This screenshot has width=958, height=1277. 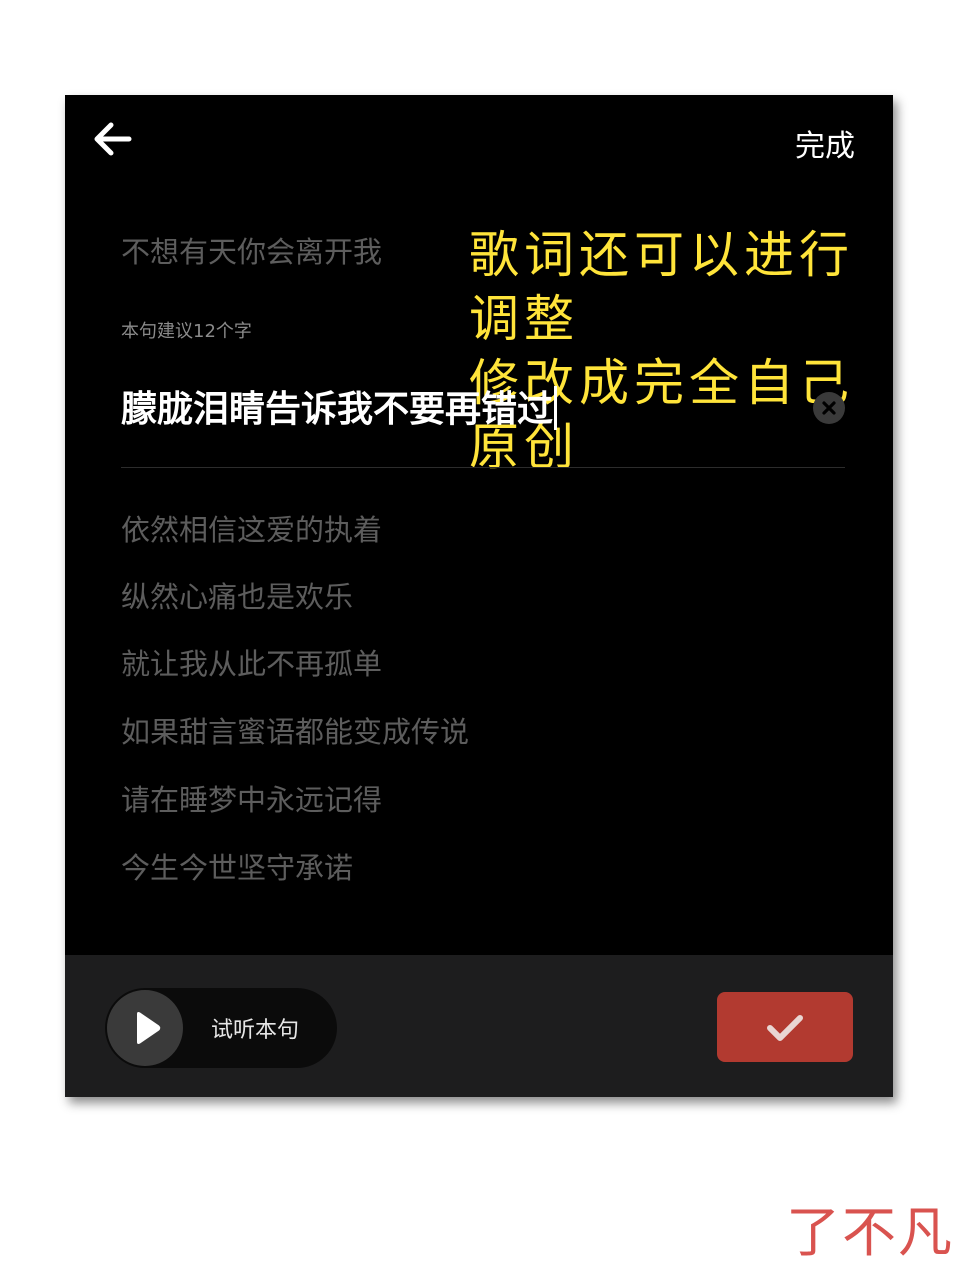 I want to click on confirm-button, so click(x=785, y=1027).